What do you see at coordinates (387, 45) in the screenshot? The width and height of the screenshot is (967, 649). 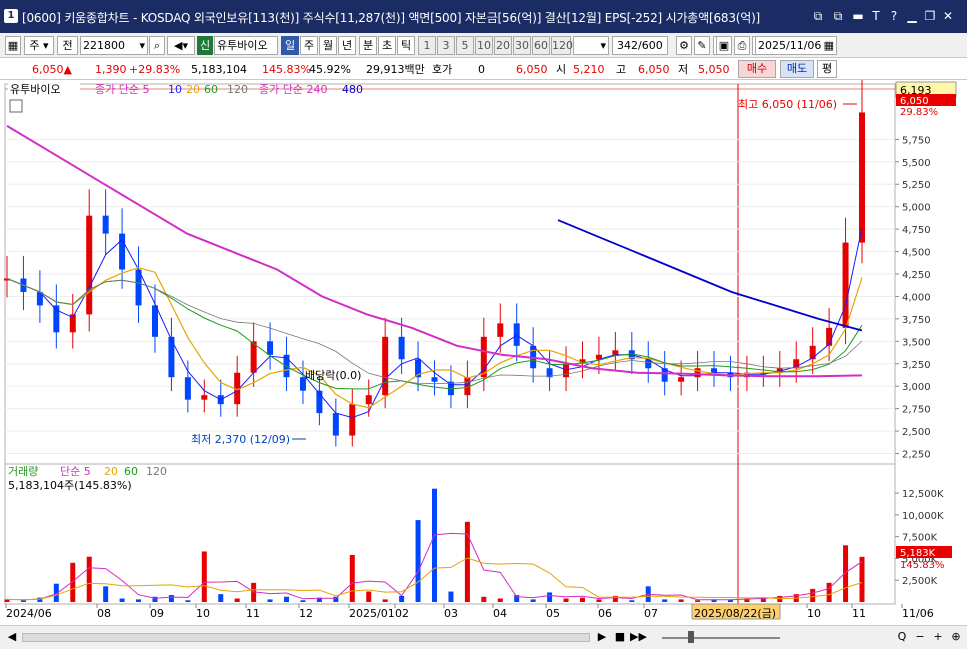 I see `tab-second: 초` at bounding box center [387, 45].